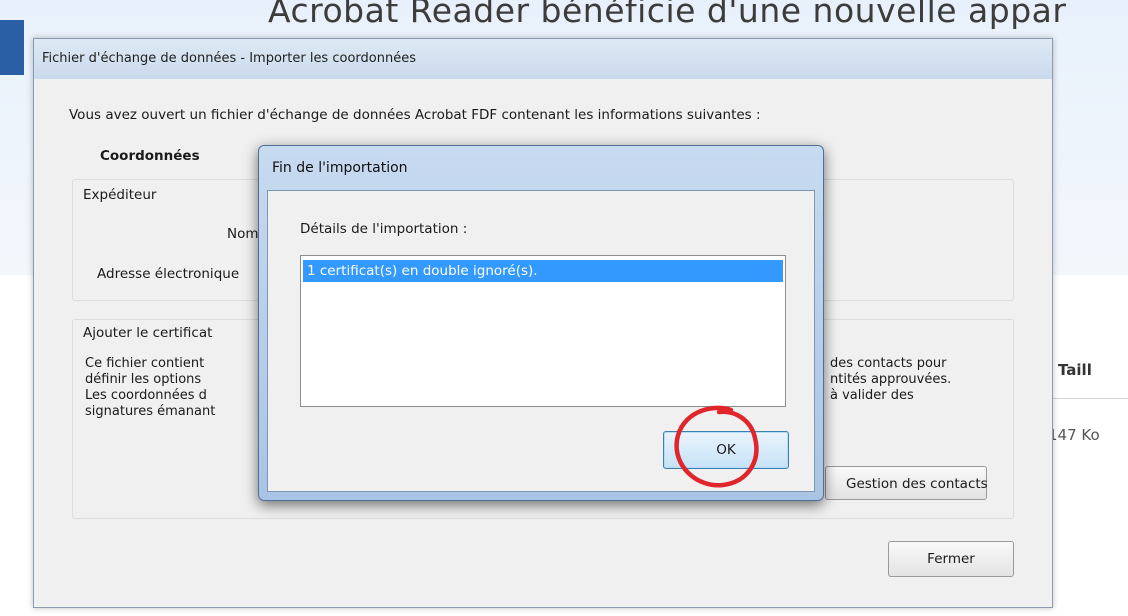 The image size is (1128, 616). I want to click on annotation-circle, so click(716, 446).